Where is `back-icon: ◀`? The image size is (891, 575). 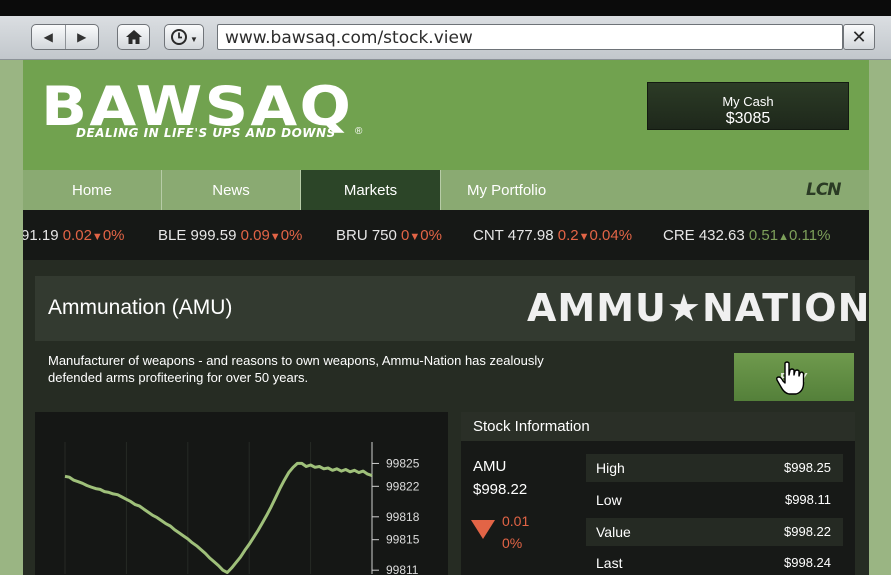
back-icon: ◀ is located at coordinates (48, 37).